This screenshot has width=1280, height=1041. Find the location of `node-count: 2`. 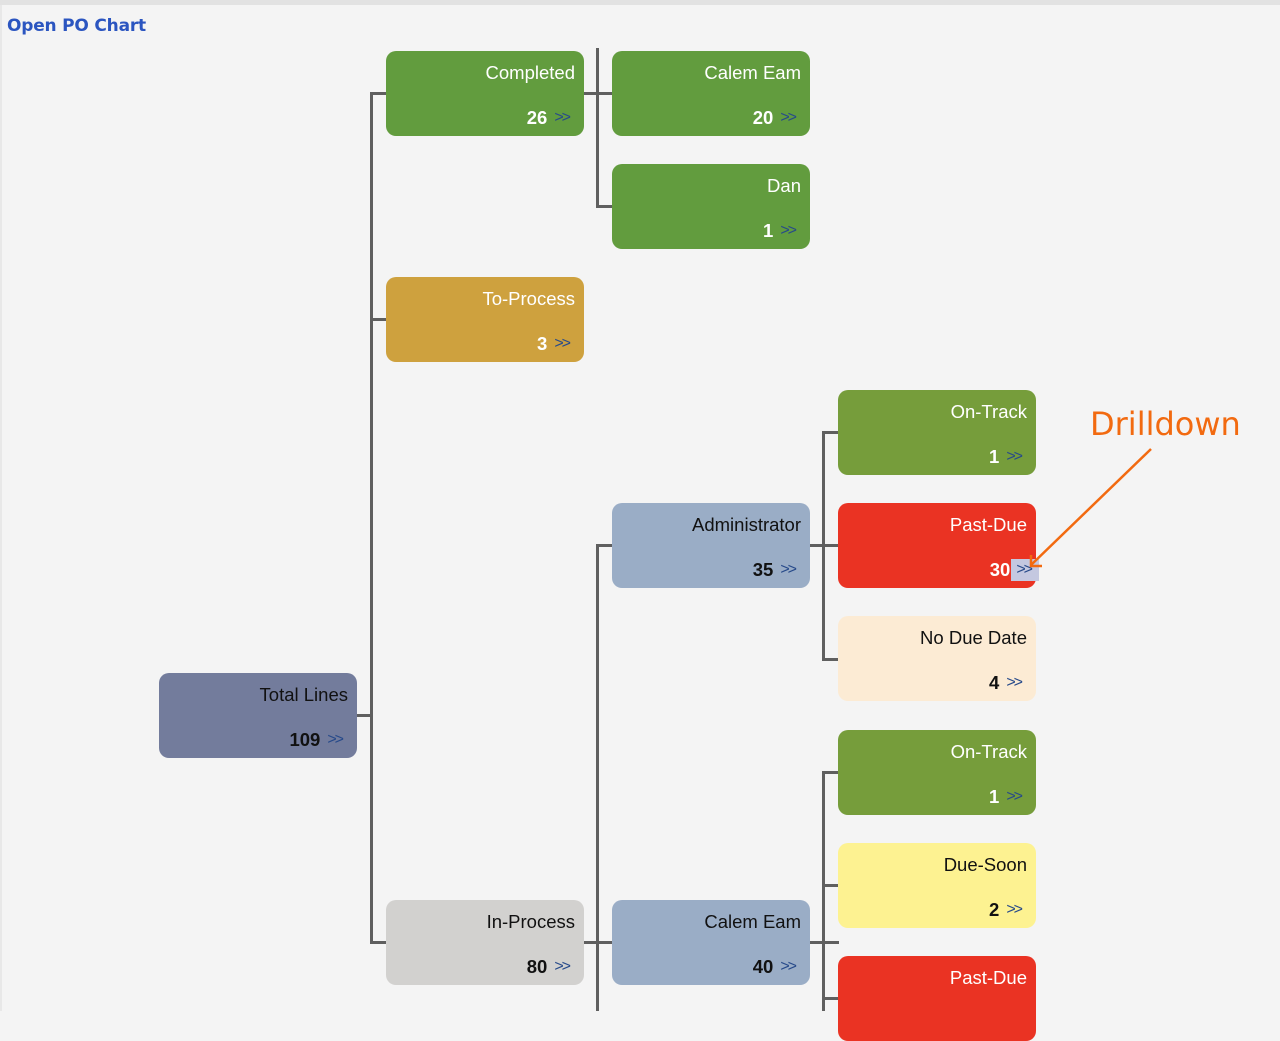

node-count: 2 is located at coordinates (994, 909).